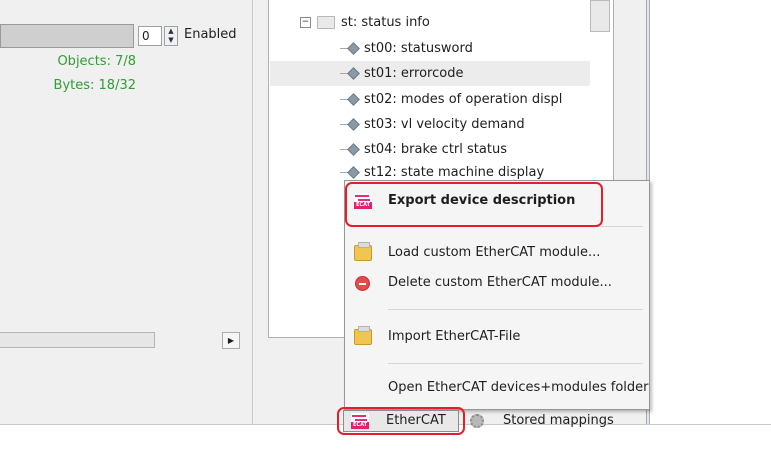  I want to click on menu-item-label: Open EtherCAT devices+modules folder, so click(518, 387).